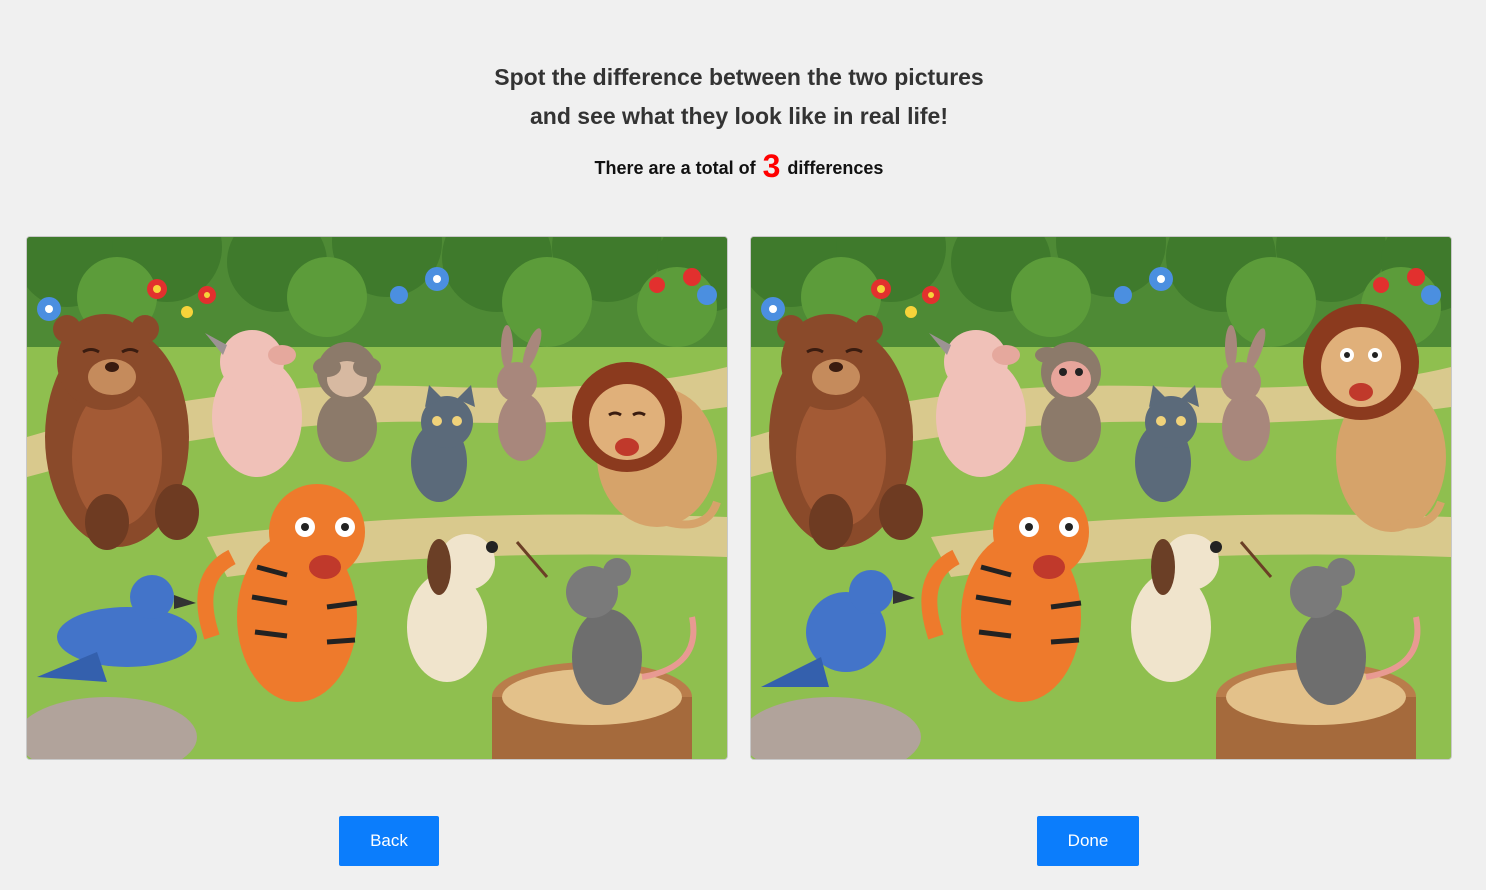  I want to click on count-value: 3, so click(771, 166).